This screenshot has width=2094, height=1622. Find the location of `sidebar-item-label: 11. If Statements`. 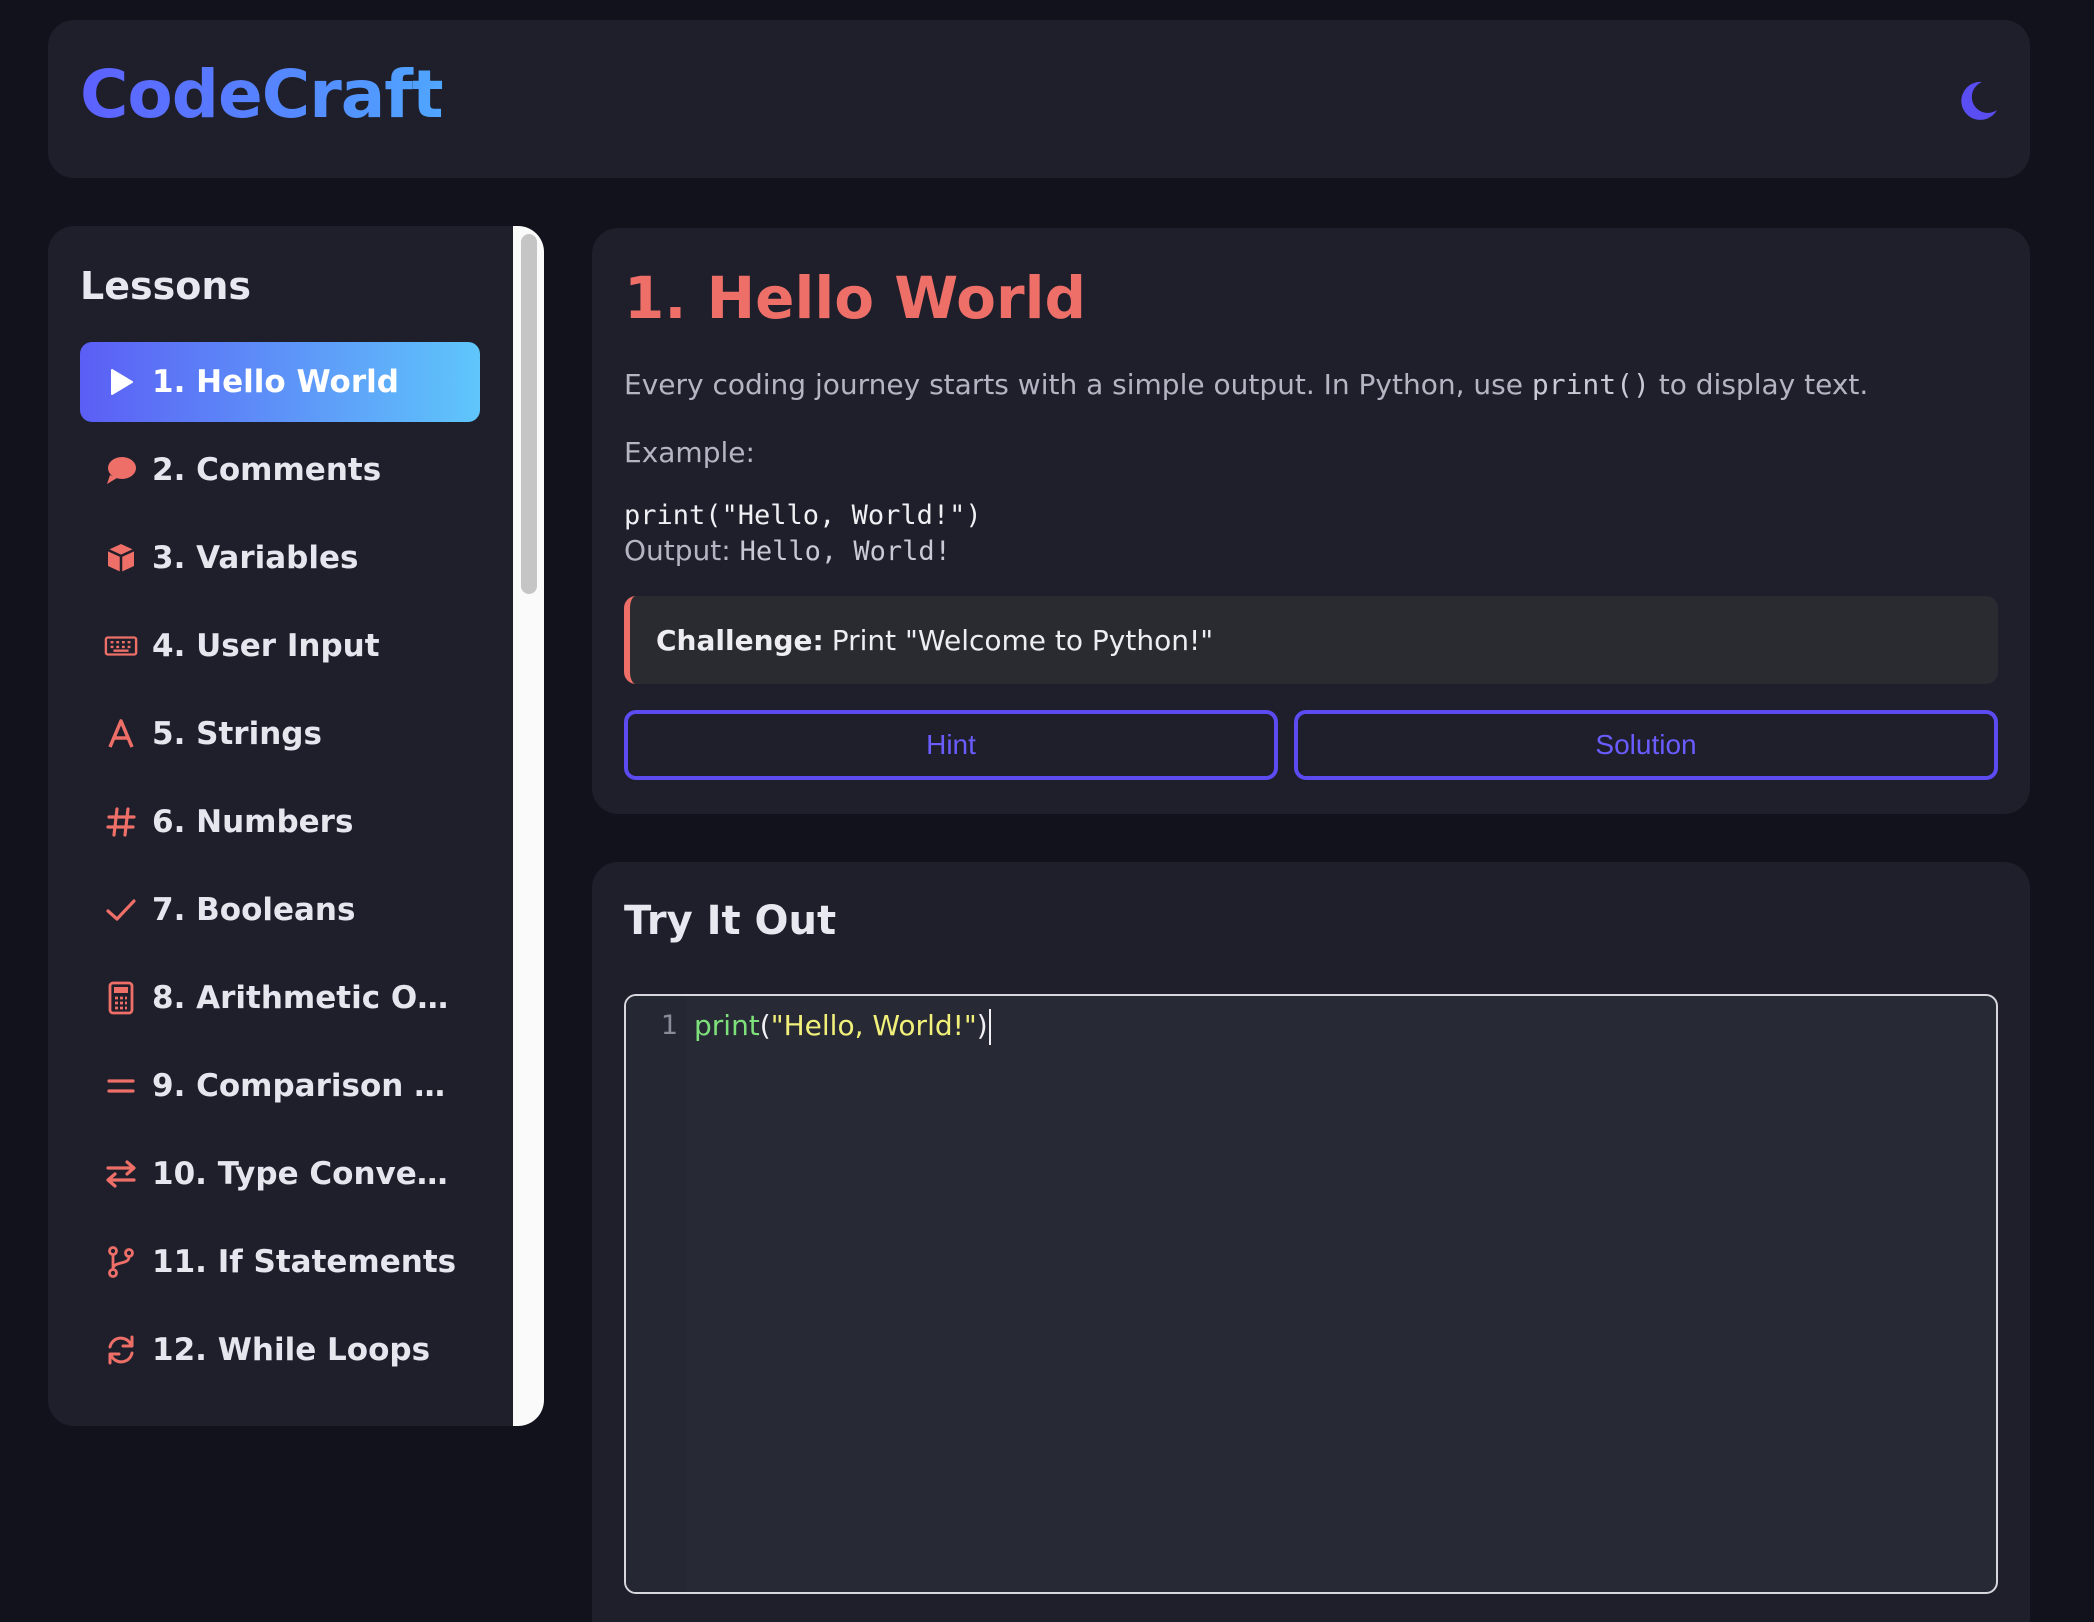

sidebar-item-label: 11. If Statements is located at coordinates (304, 1262).